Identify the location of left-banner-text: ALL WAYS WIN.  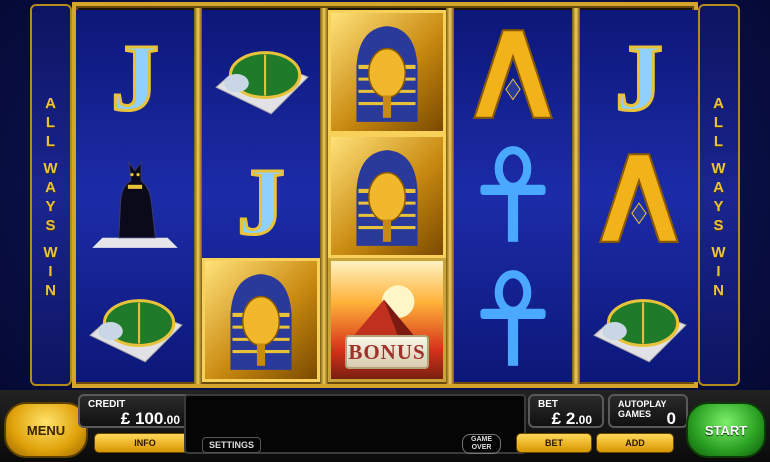
(51, 197).